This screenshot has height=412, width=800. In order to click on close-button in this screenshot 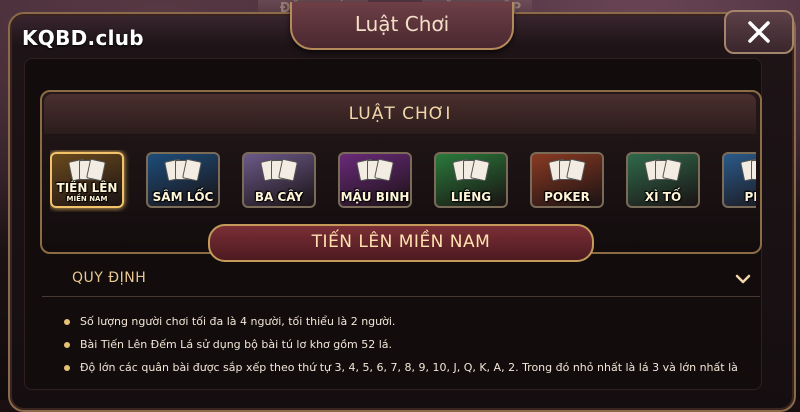, I will do `click(759, 32)`.